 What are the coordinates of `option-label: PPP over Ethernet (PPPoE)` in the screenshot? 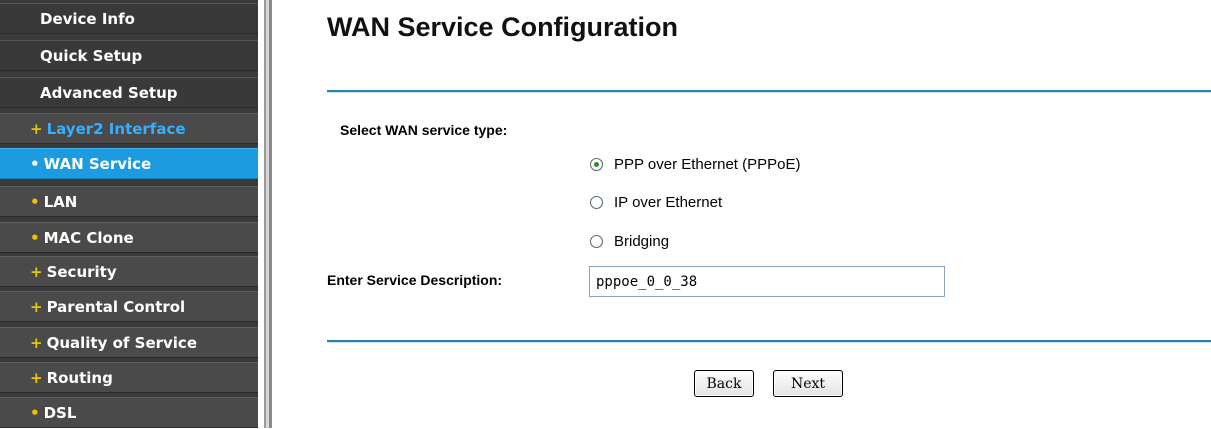 It's located at (707, 164).